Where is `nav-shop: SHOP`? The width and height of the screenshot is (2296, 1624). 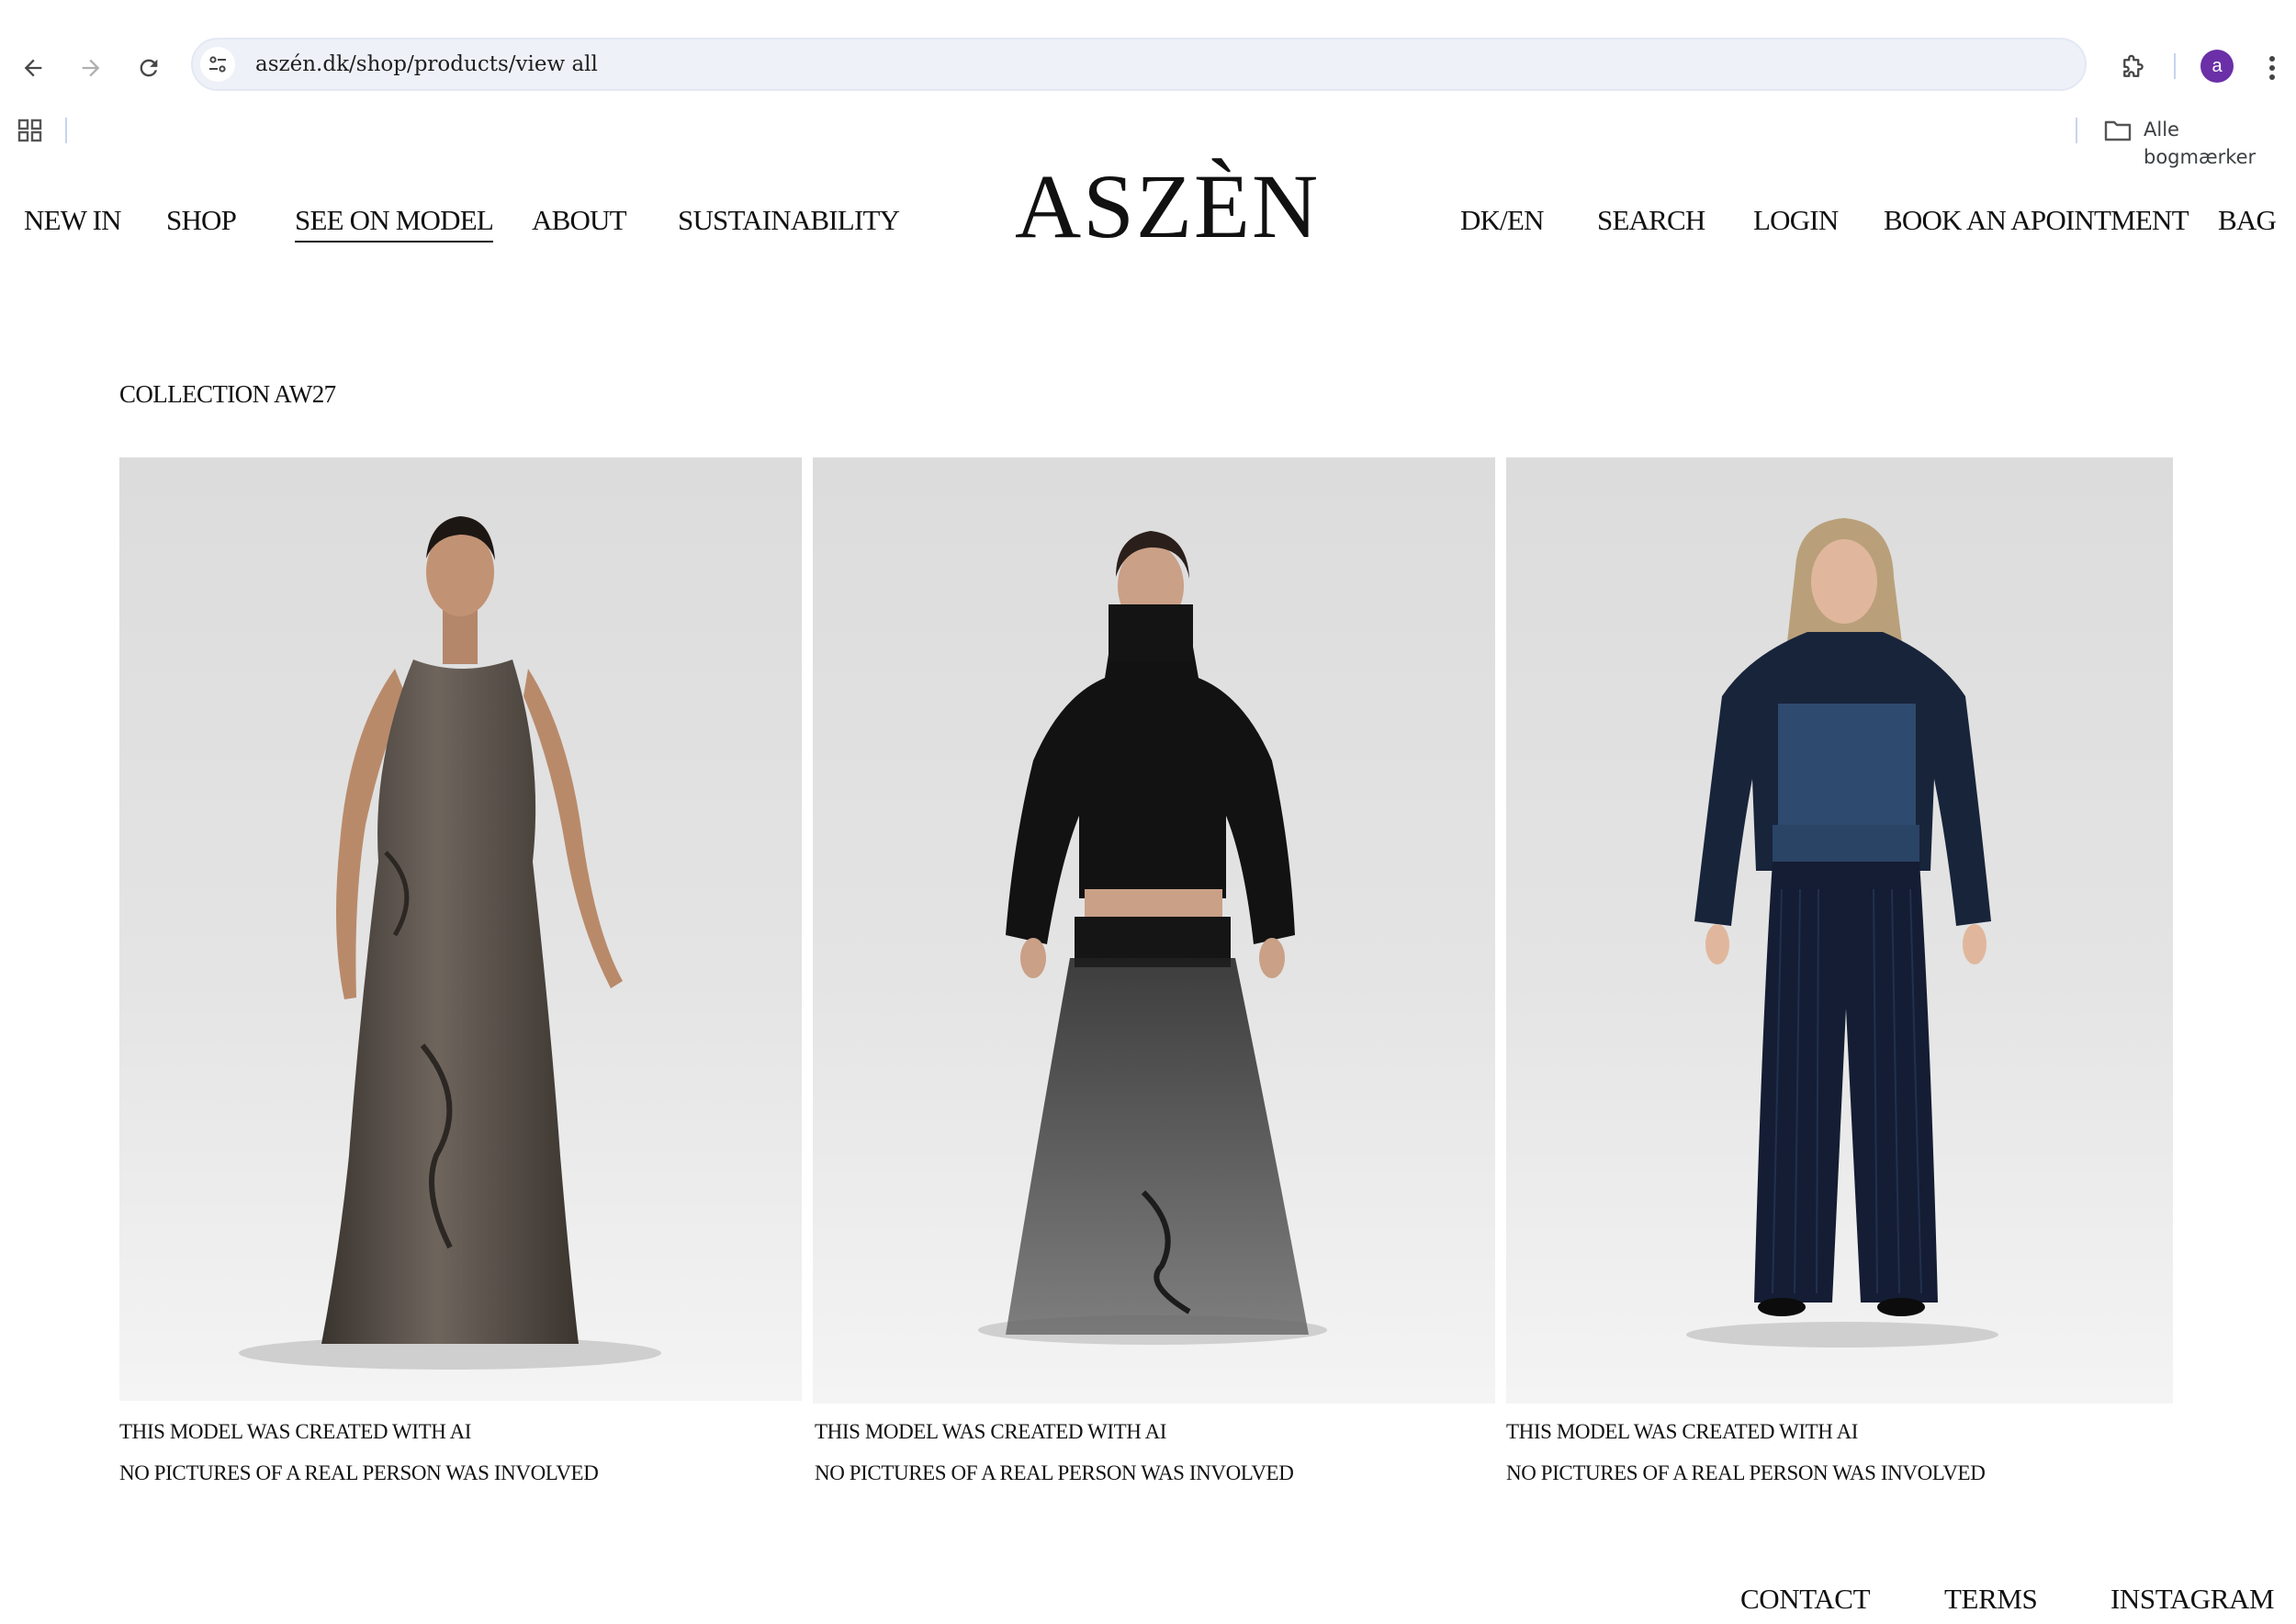
nav-shop: SHOP is located at coordinates (201, 220).